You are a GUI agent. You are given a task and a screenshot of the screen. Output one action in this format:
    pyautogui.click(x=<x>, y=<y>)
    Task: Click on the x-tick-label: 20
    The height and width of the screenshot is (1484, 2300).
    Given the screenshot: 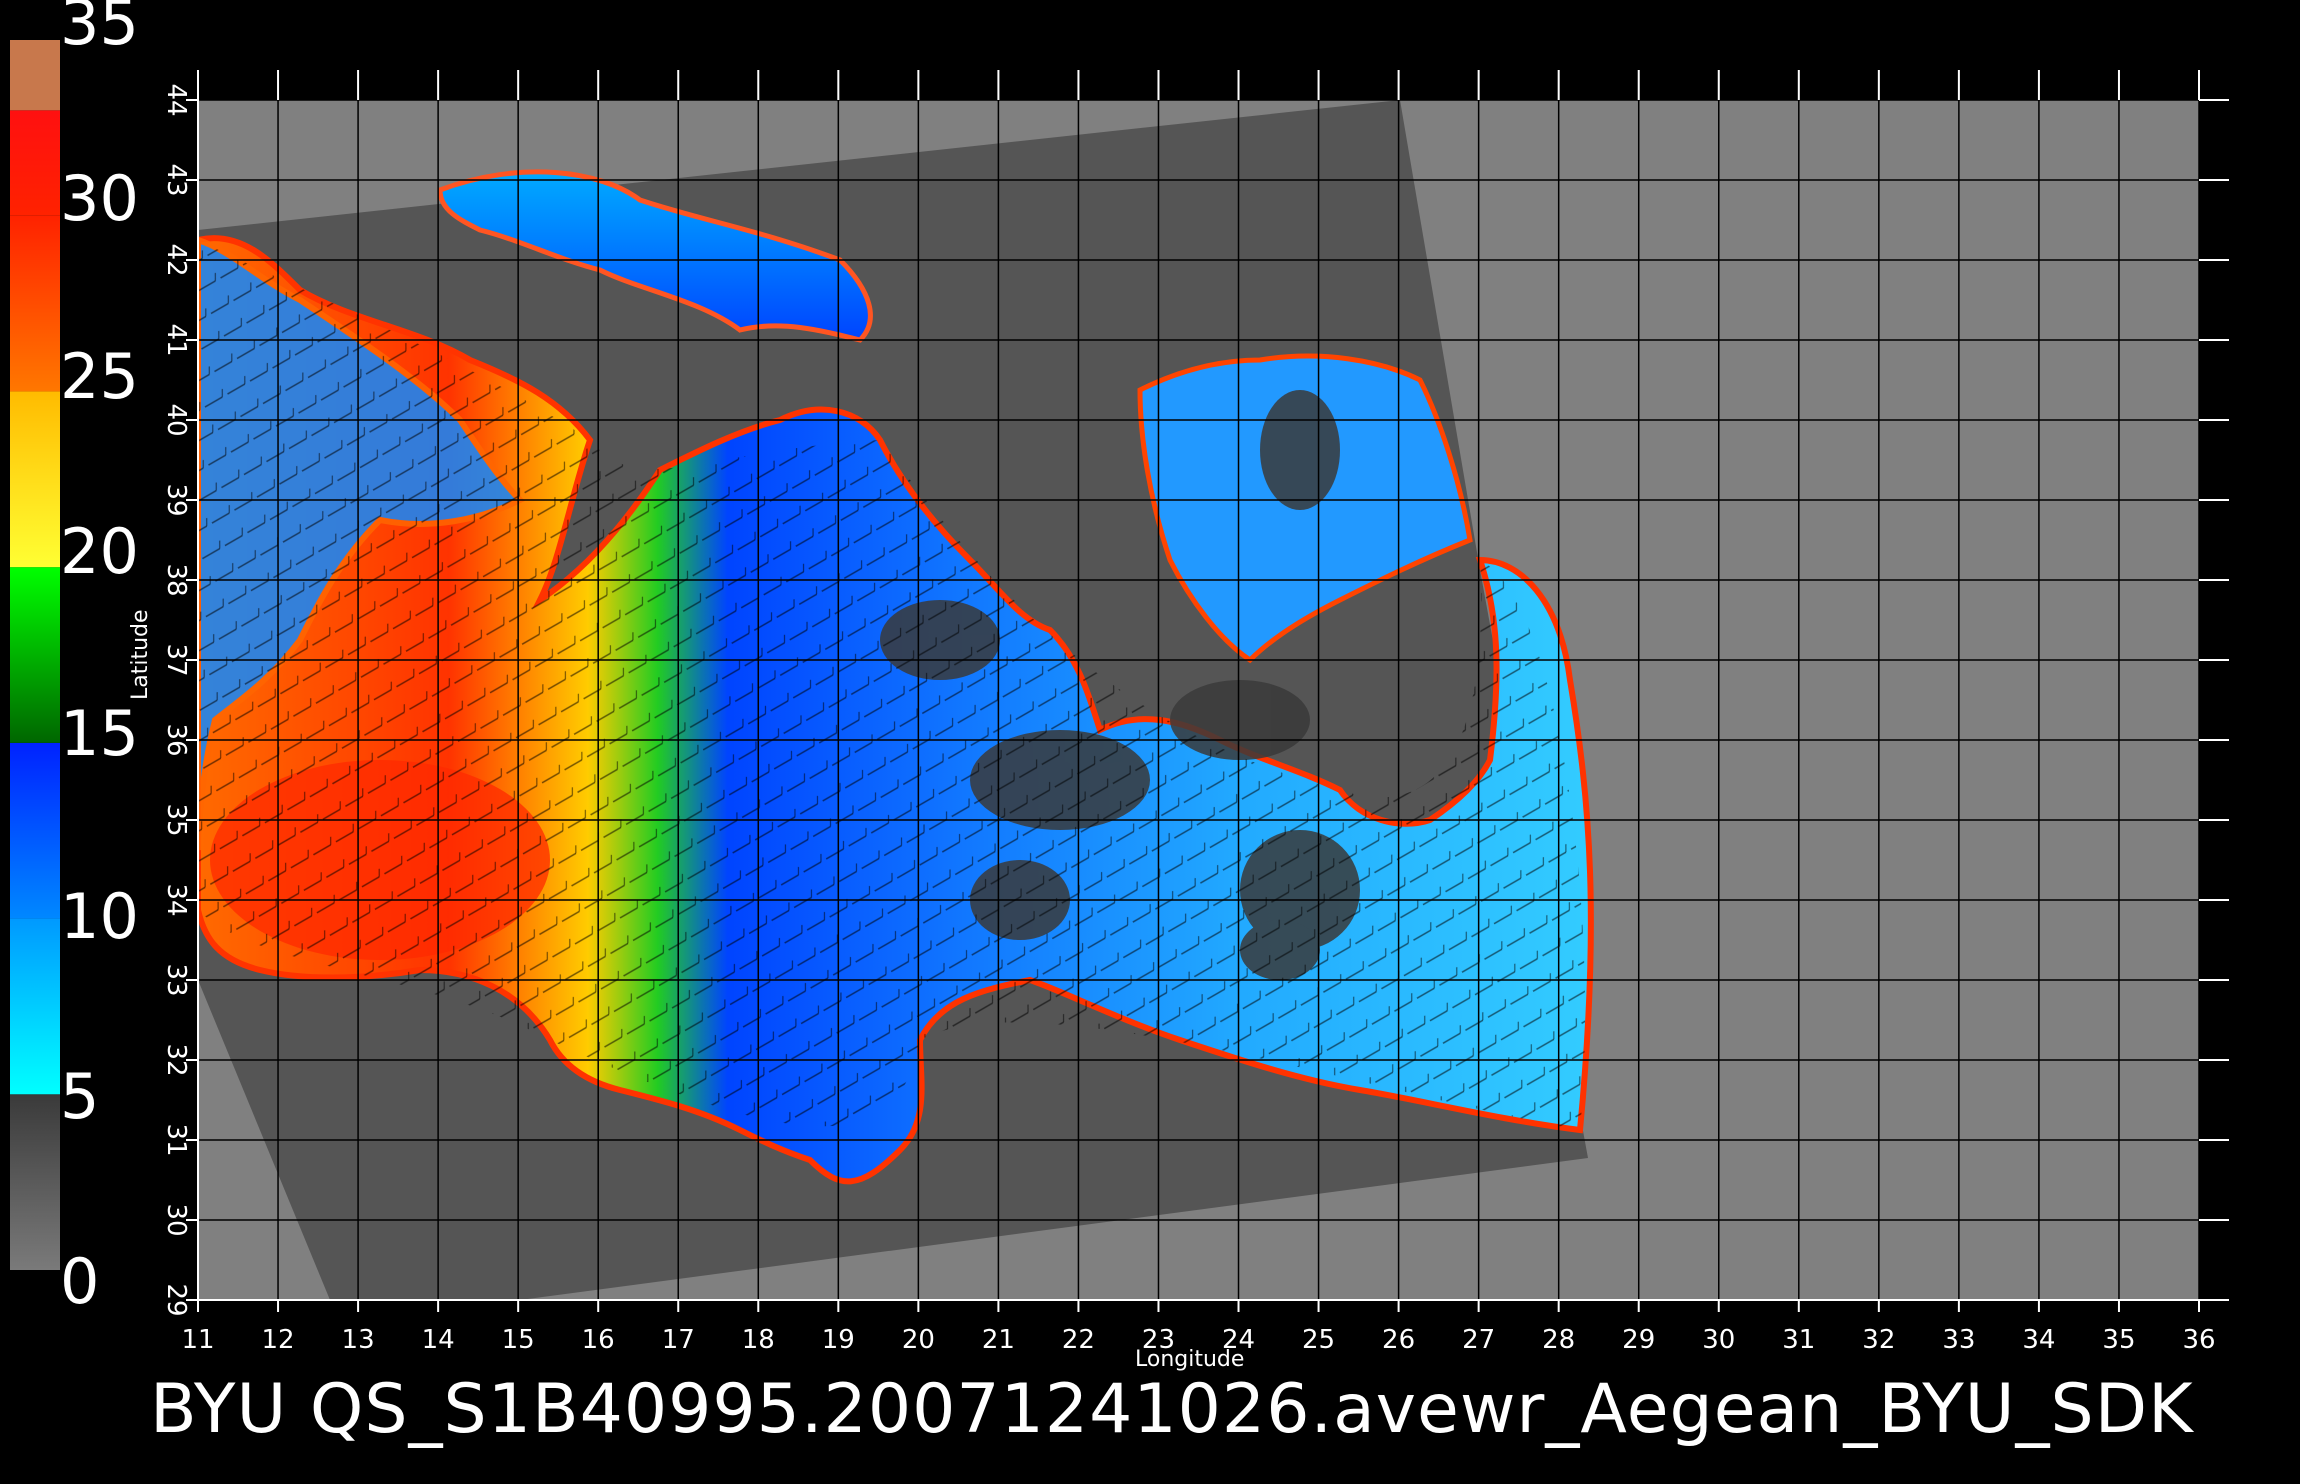 What is the action you would take?
    pyautogui.click(x=918, y=1340)
    